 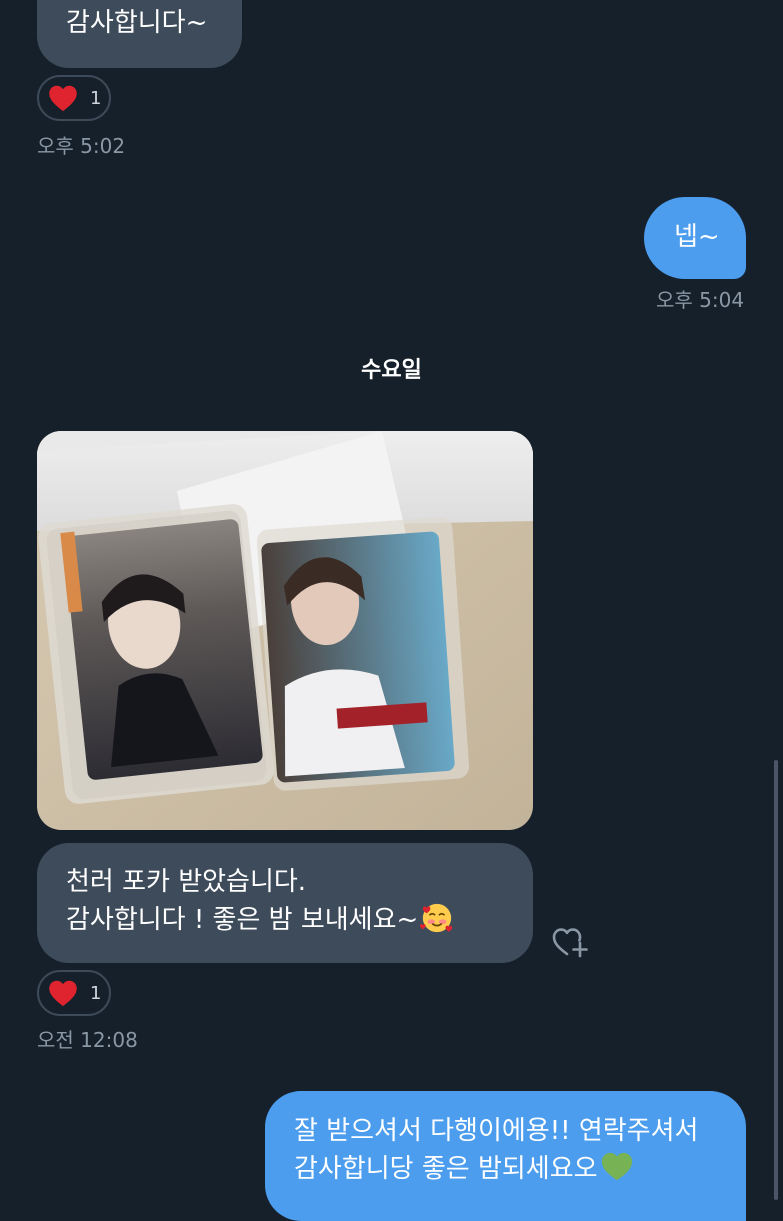 I want to click on message-timestamp: 오후 5:04, so click(x=700, y=300).